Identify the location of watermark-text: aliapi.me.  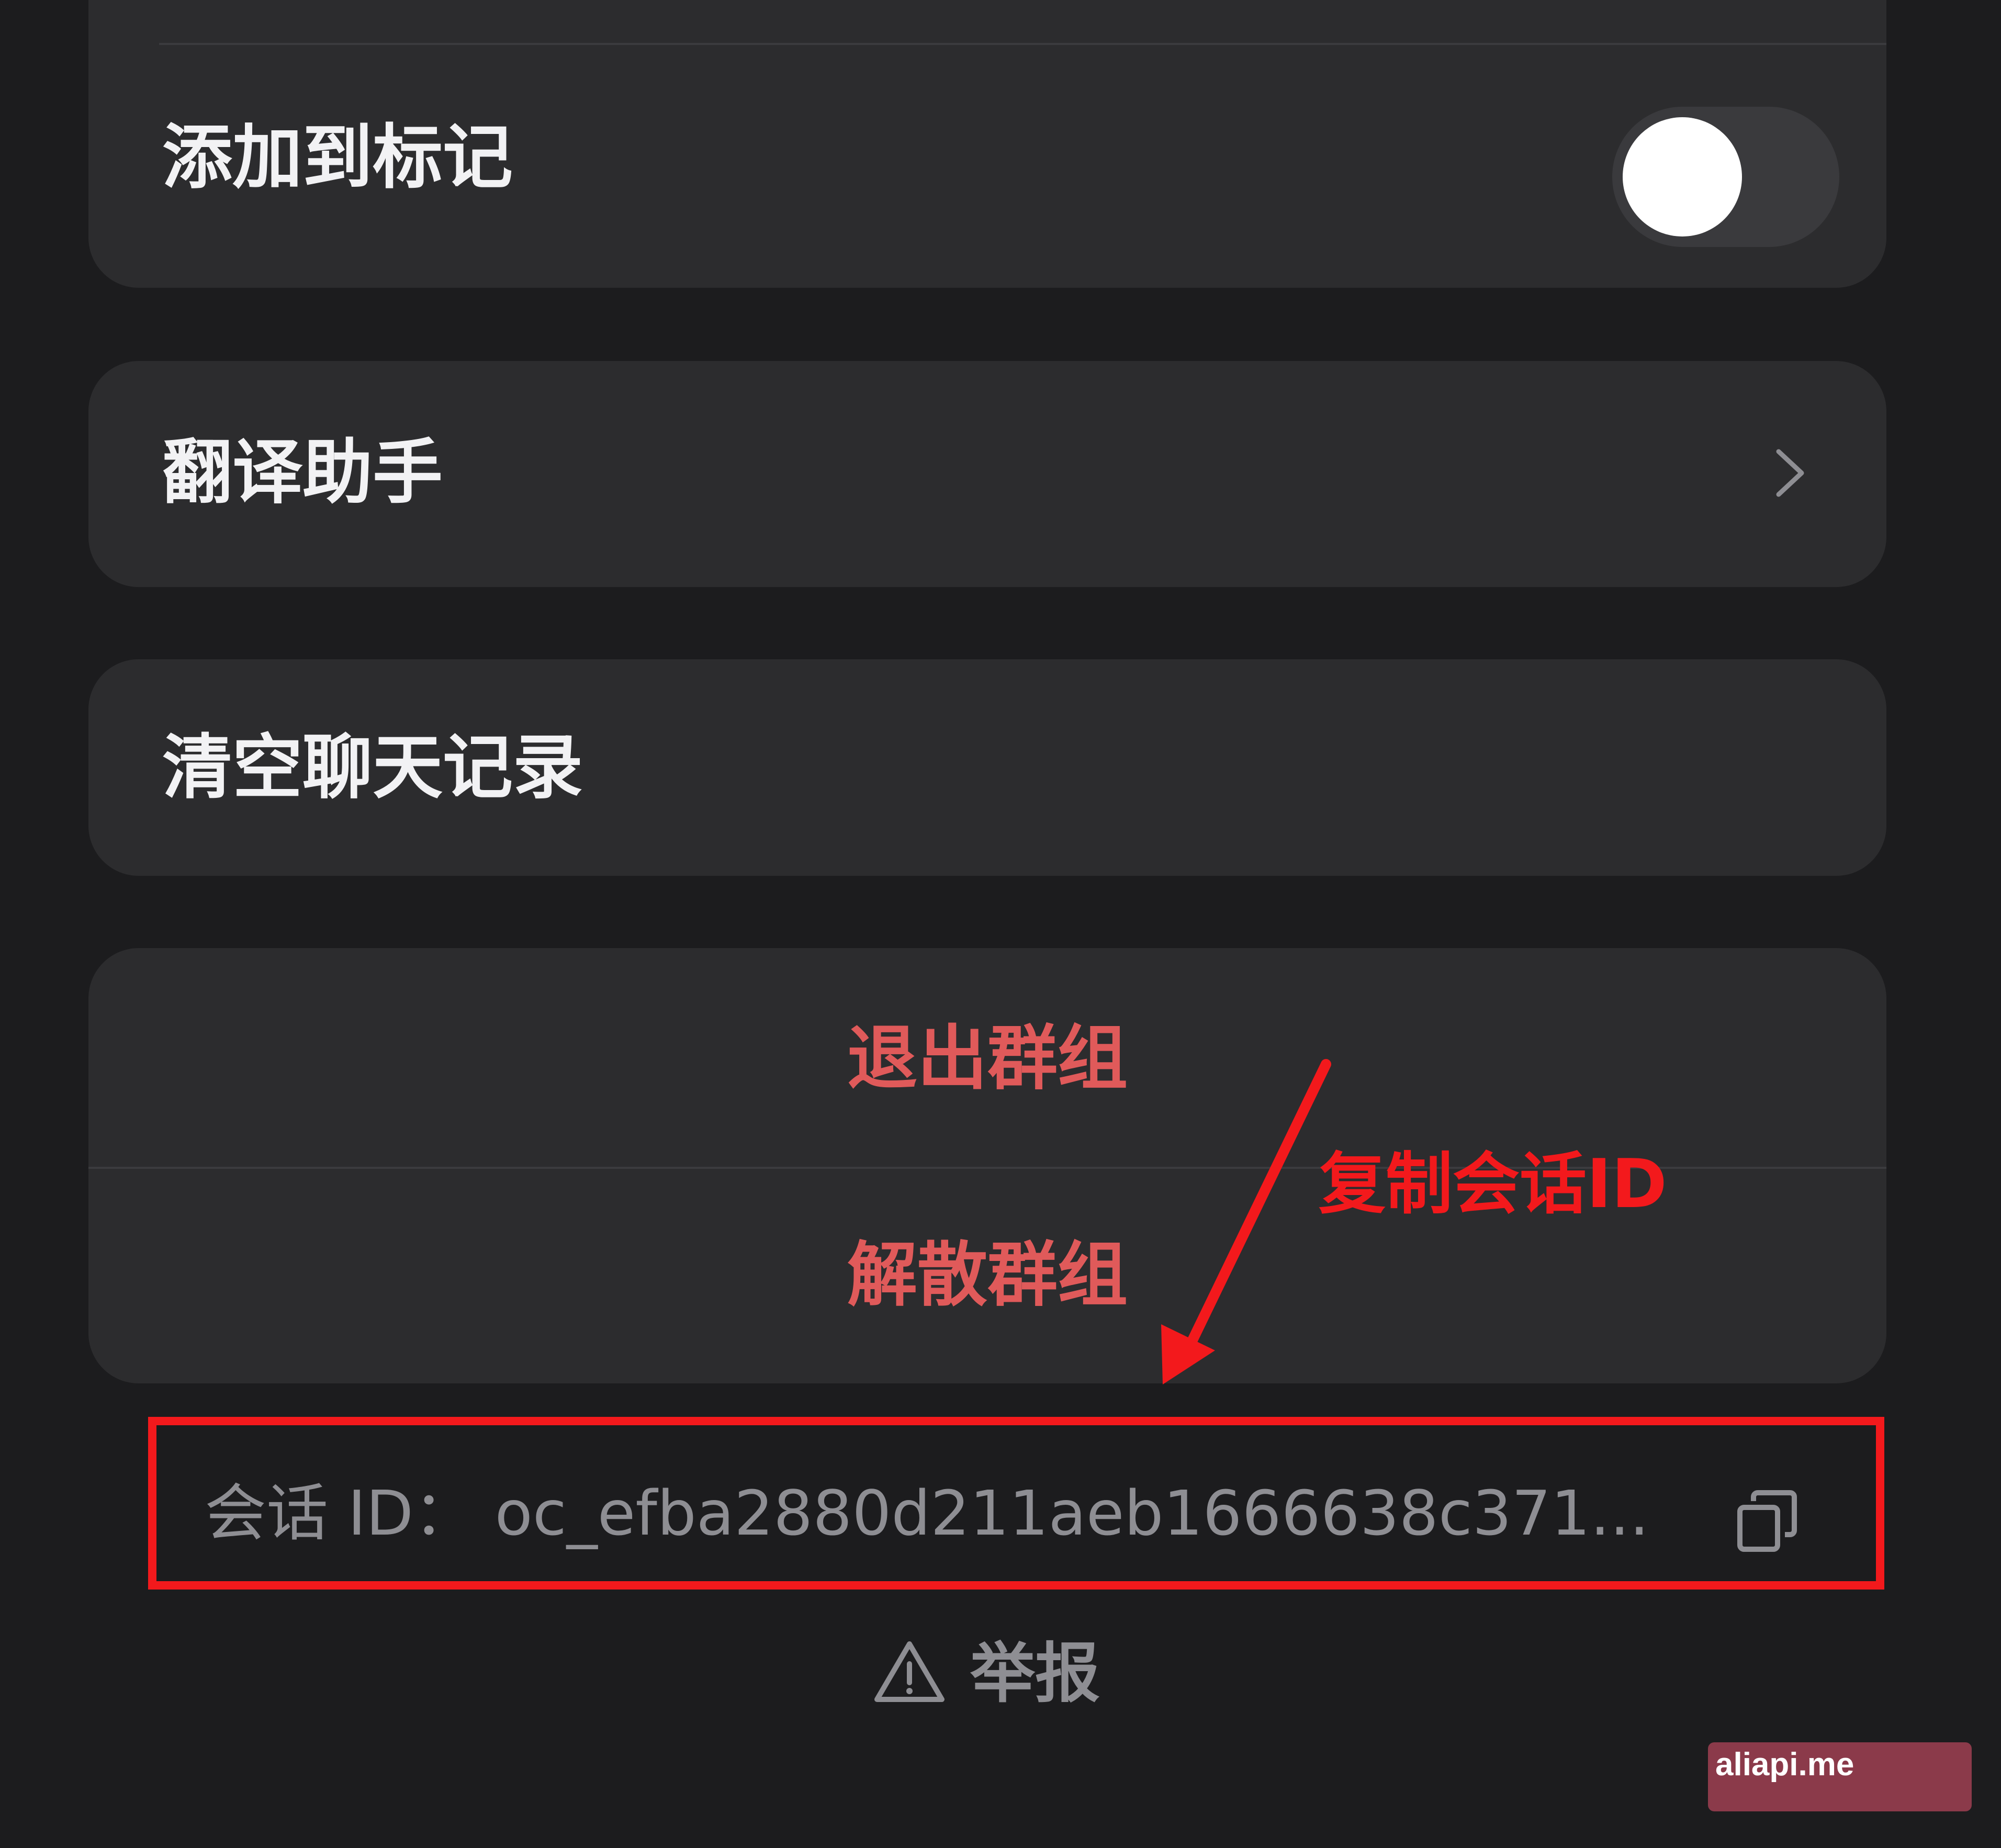
(1784, 1764).